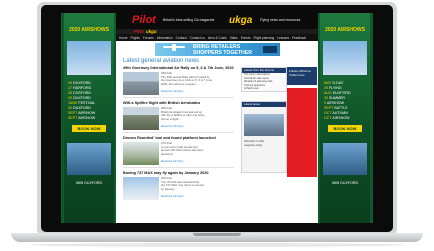  What do you see at coordinates (181, 38) in the screenshot?
I see `nav-item-contact: Contact` at bounding box center [181, 38].